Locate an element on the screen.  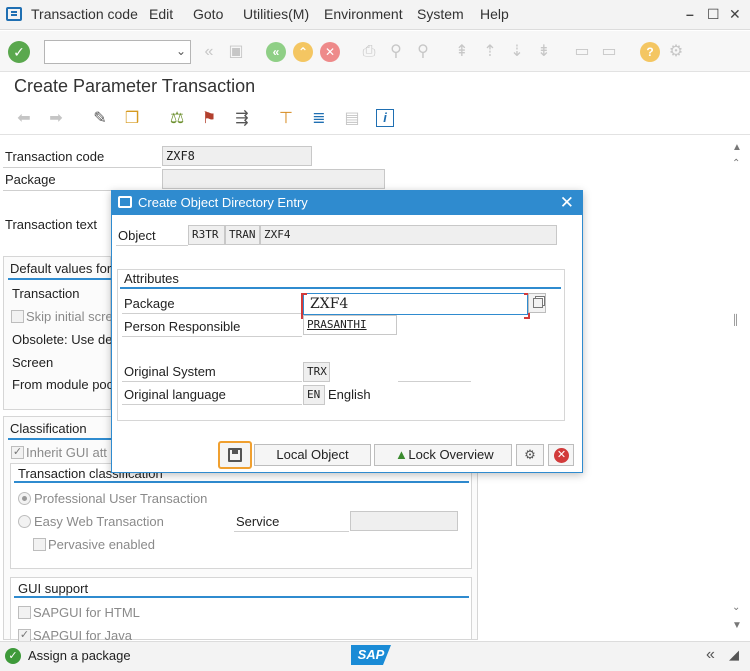
scroll-down-small-icon: ⌄ is located at coordinates (736, 607).